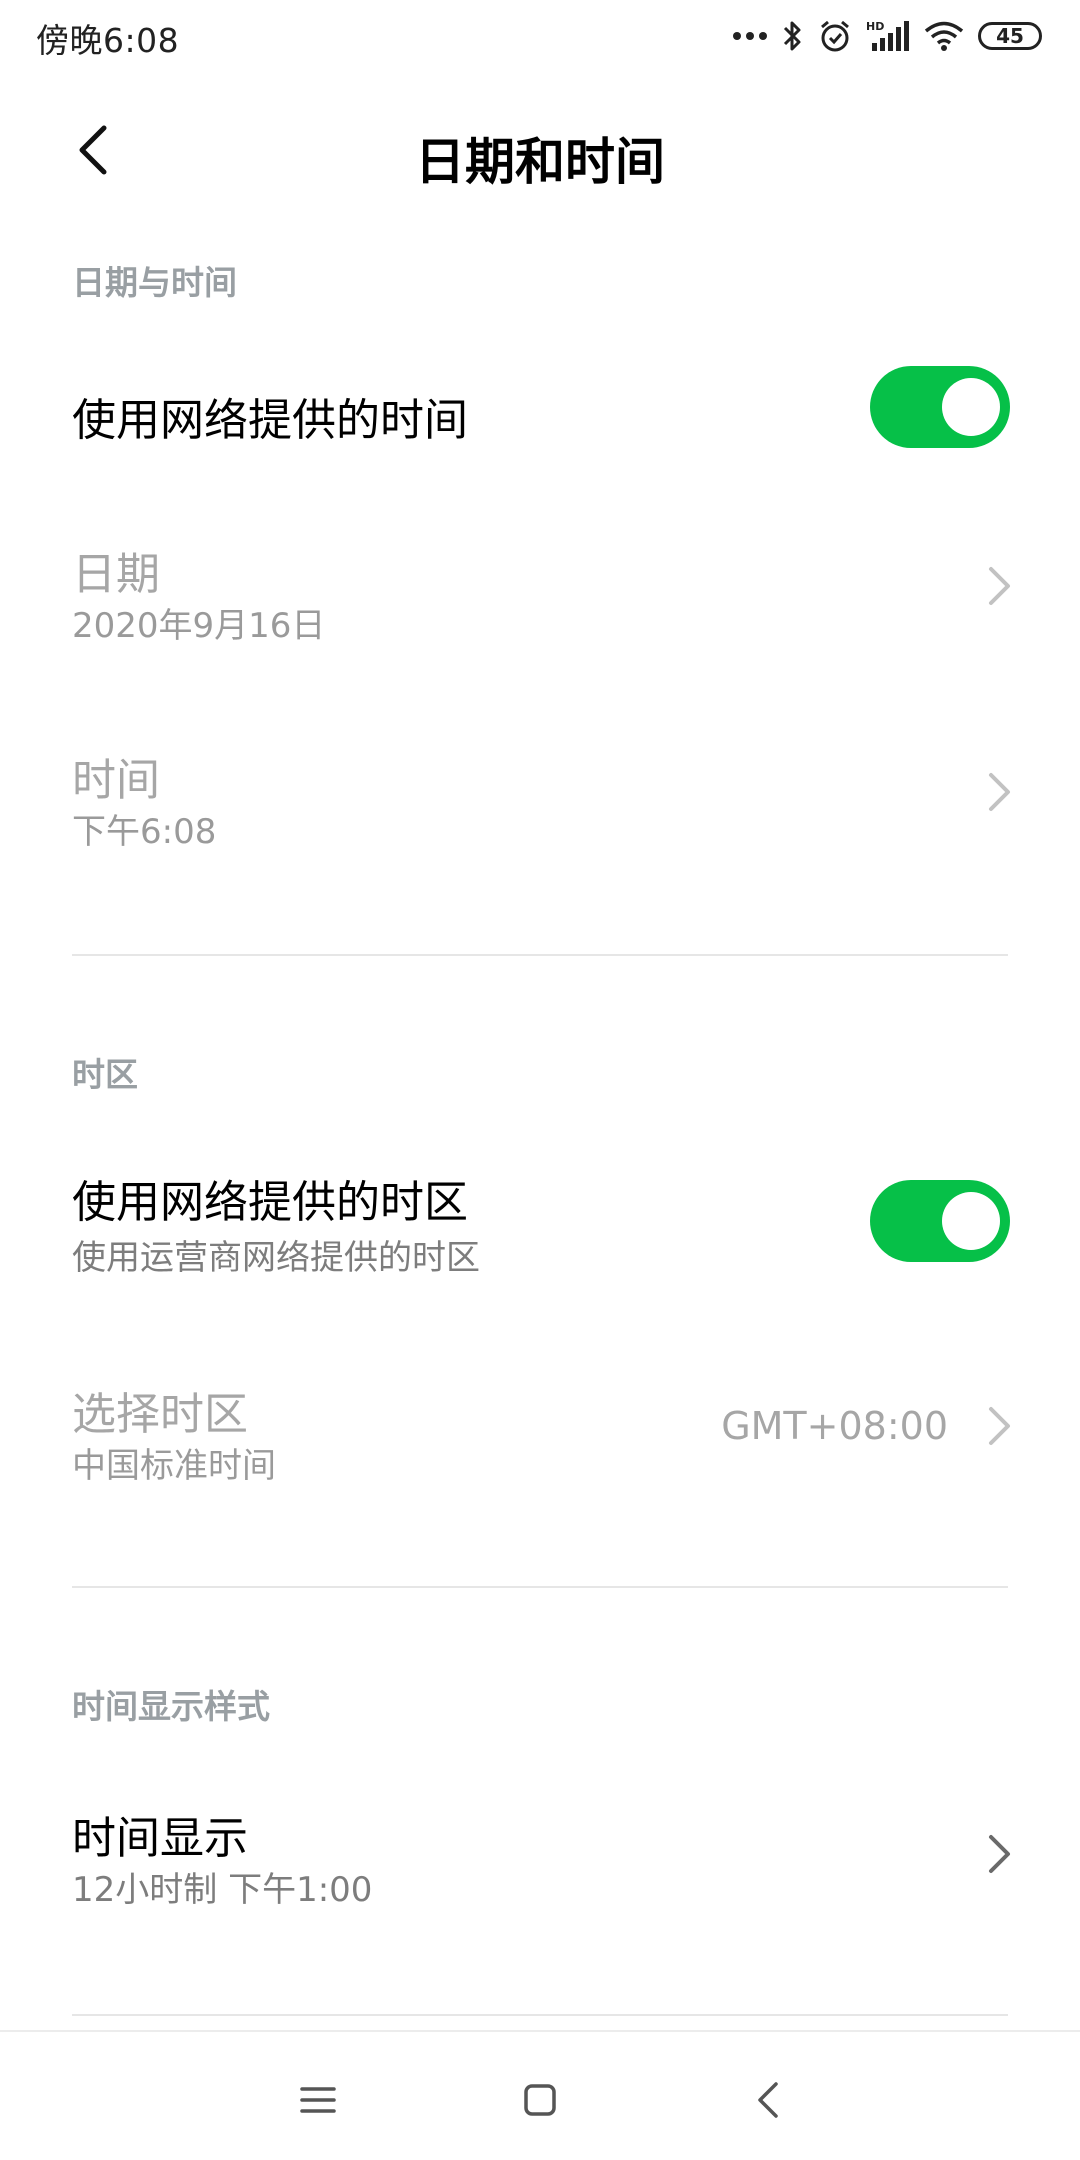  I want to click on more-dots-icon, so click(750, 36).